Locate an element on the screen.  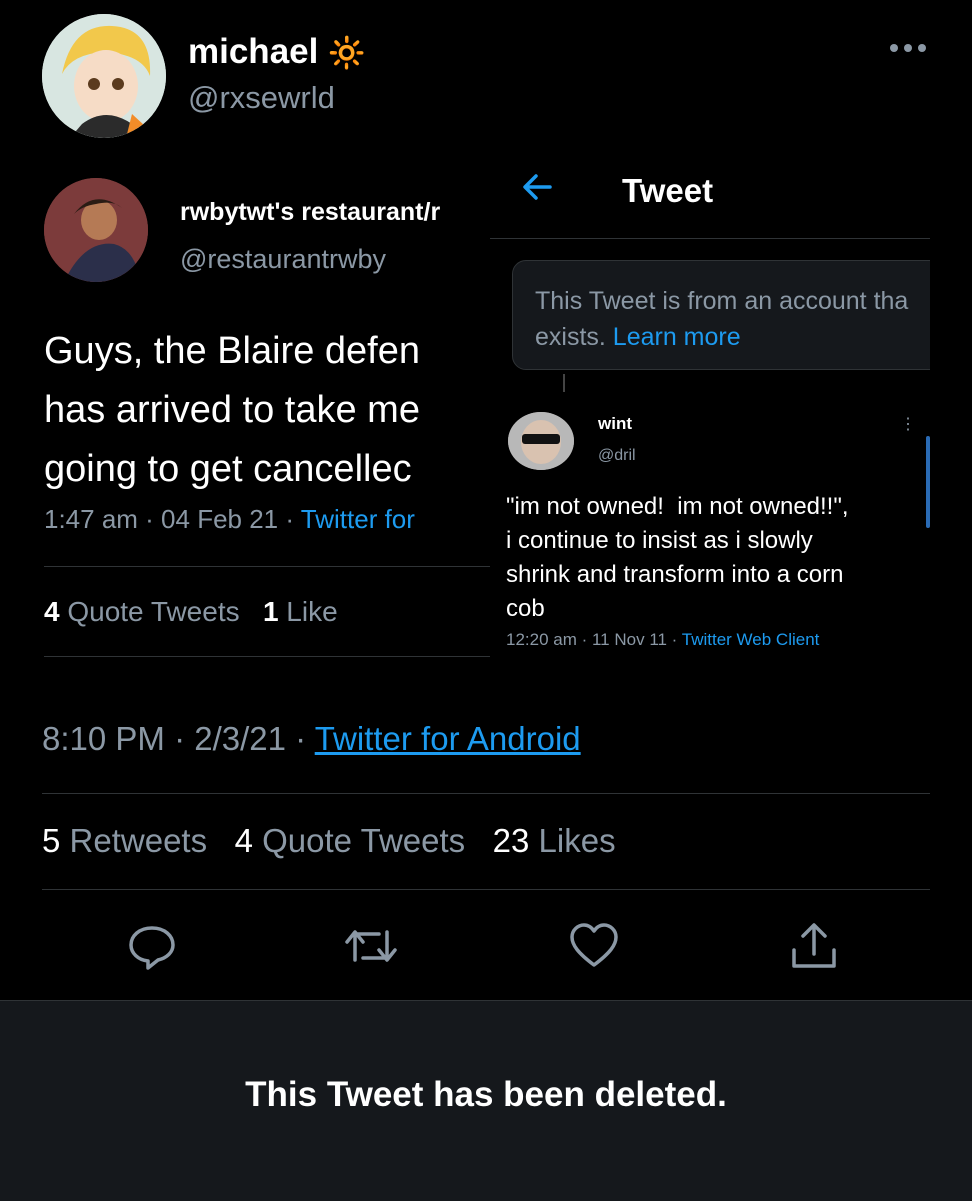
reply-button is located at coordinates (152, 946).